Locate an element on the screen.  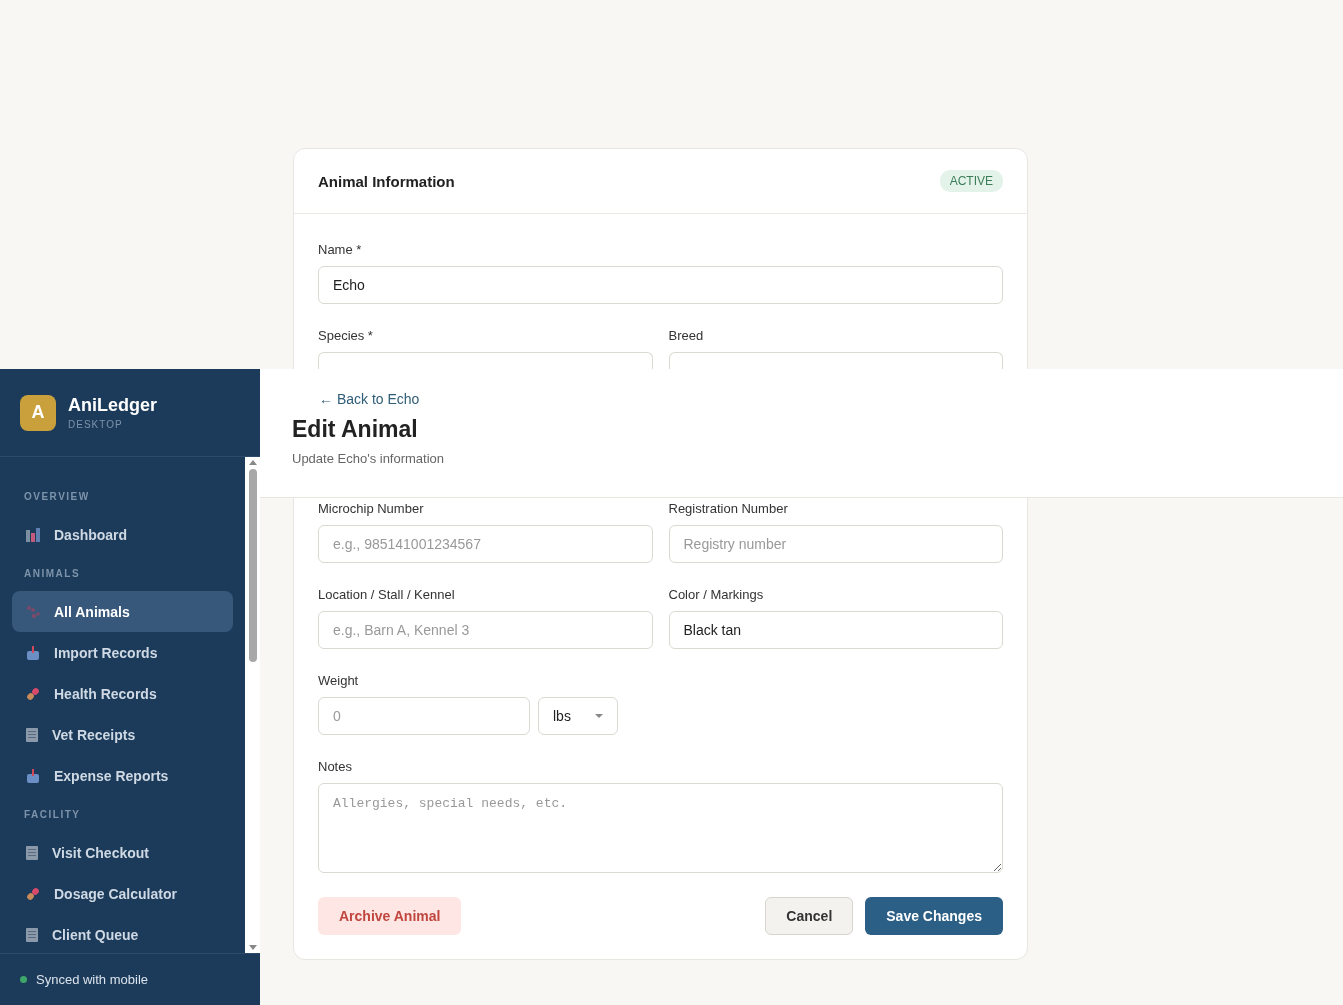
nav-item: Vet Receipts is located at coordinates (122, 734).